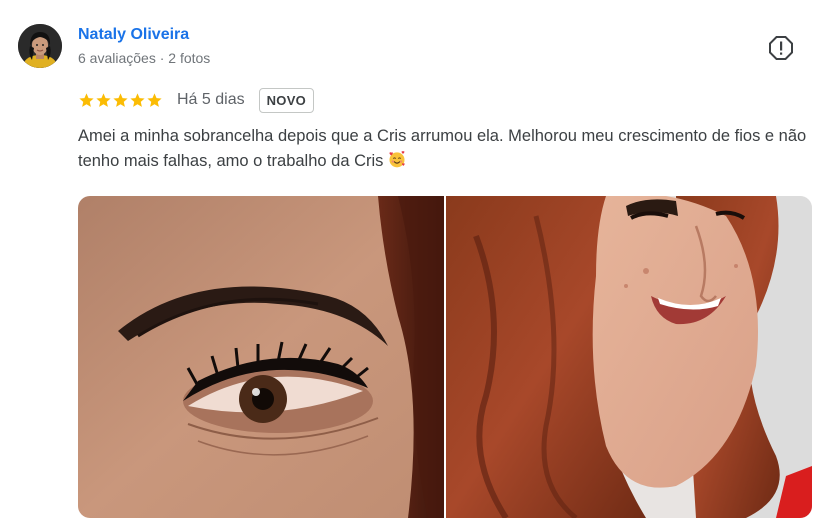  Describe the element at coordinates (144, 58) in the screenshot. I see `author-meta: 6 avaliações · 2 fotos` at that location.